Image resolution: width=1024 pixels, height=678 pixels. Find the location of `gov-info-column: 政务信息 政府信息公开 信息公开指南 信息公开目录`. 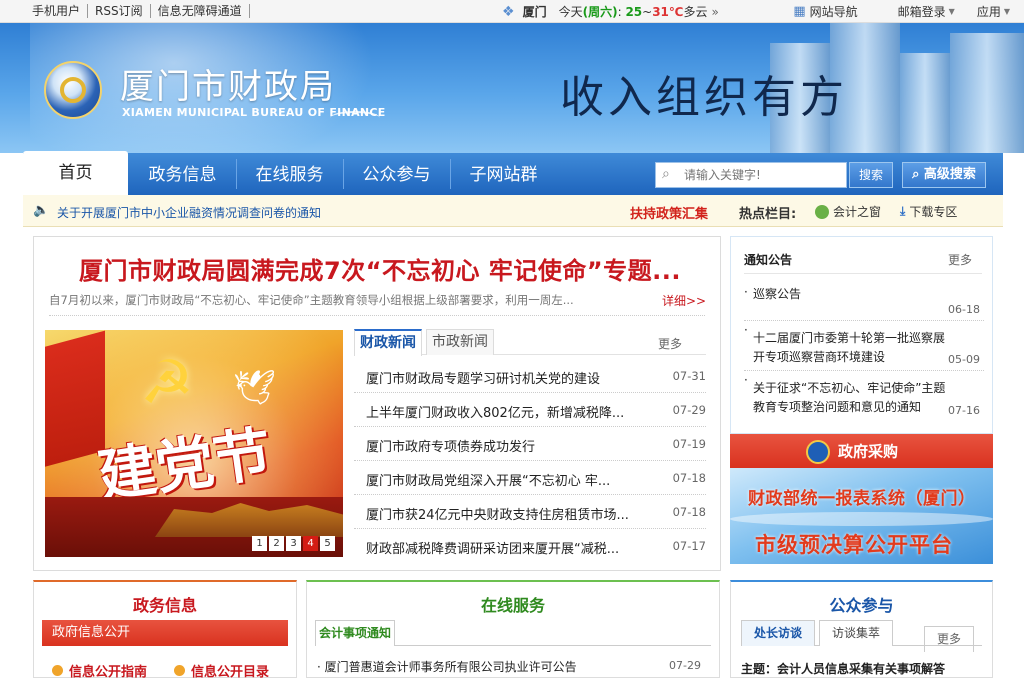

gov-info-column: 政务信息 政府信息公开 信息公开指南 信息公开目录 is located at coordinates (165, 629).